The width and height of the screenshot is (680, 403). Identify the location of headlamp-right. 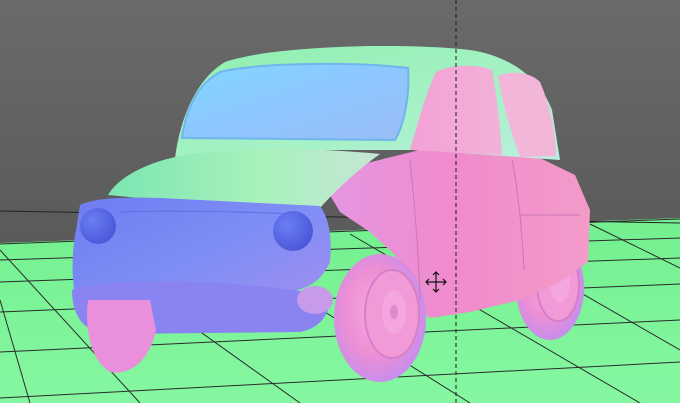
(293, 231).